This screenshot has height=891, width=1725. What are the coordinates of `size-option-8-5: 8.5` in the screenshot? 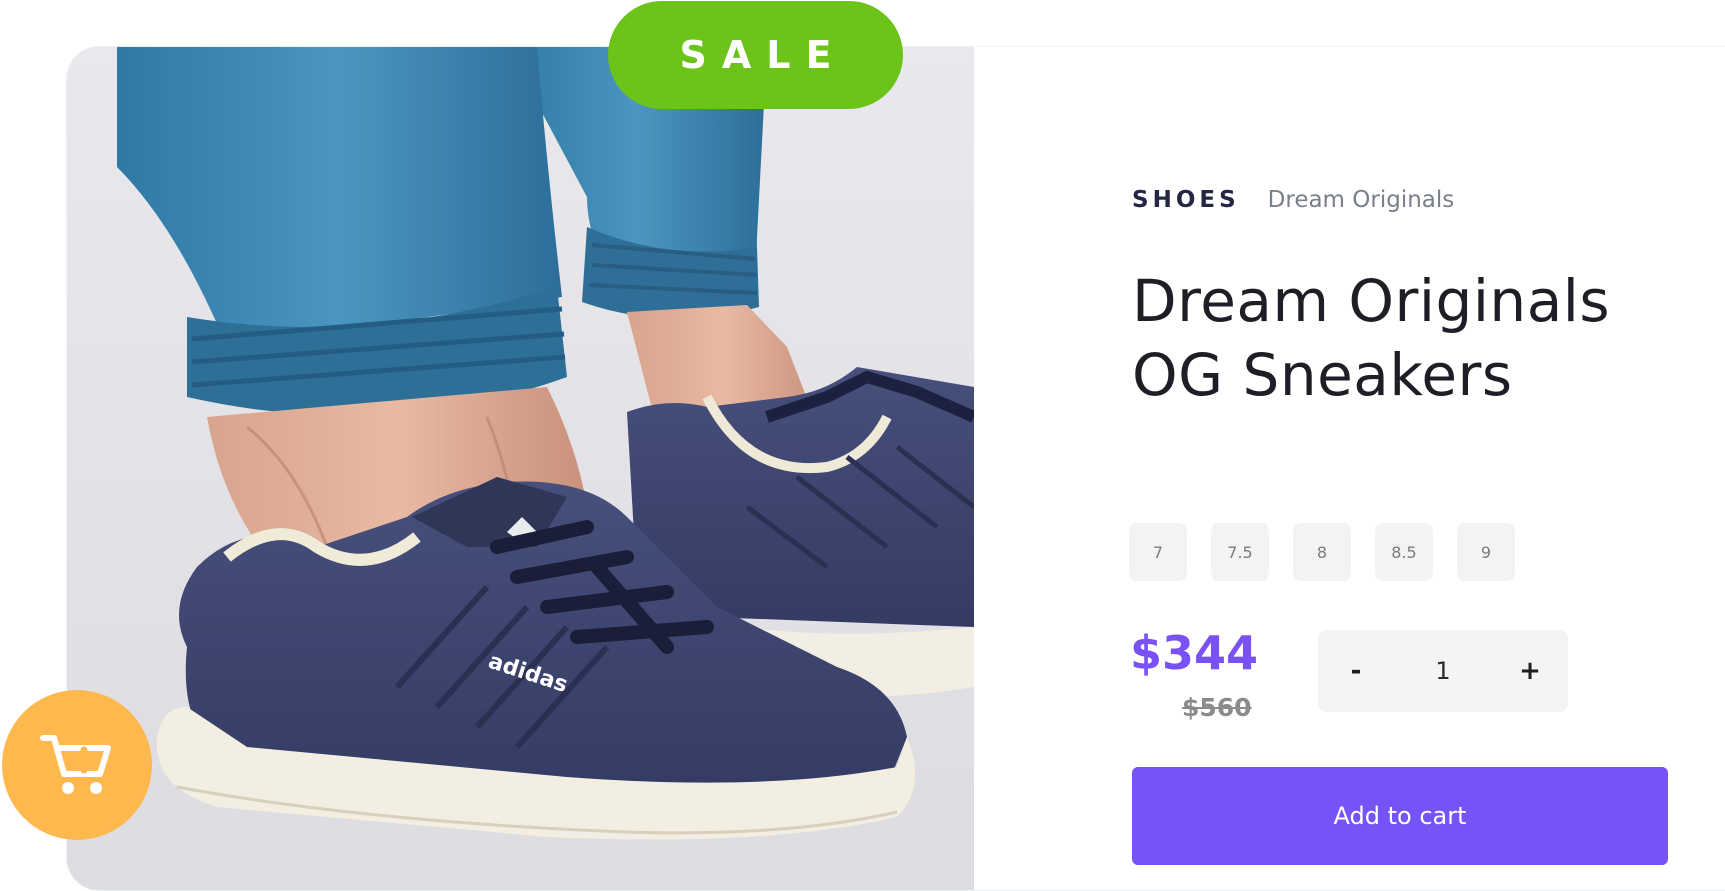 It's located at (1404, 552).